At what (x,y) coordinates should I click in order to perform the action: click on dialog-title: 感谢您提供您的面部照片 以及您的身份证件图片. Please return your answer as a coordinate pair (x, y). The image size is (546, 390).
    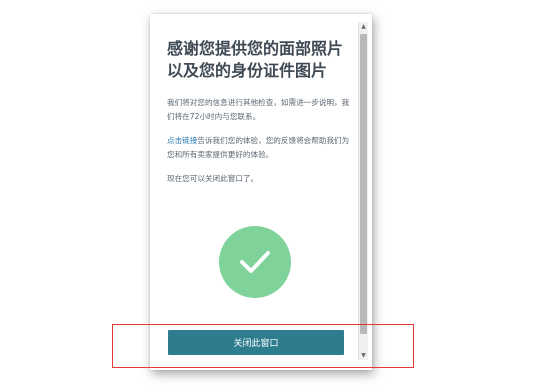
    Looking at the image, I should click on (259, 60).